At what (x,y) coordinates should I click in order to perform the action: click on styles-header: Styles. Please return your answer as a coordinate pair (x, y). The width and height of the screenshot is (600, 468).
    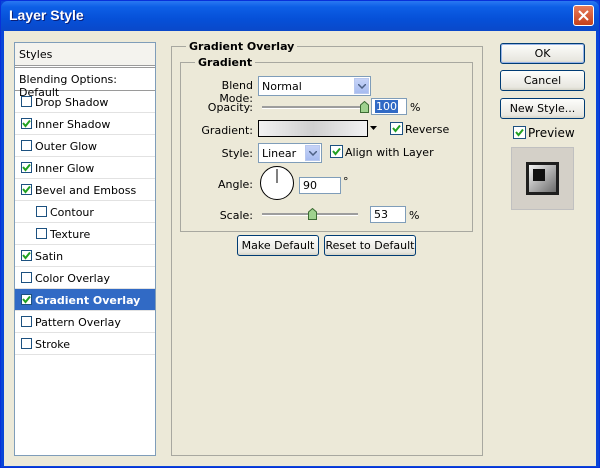
    Looking at the image, I should click on (85, 54).